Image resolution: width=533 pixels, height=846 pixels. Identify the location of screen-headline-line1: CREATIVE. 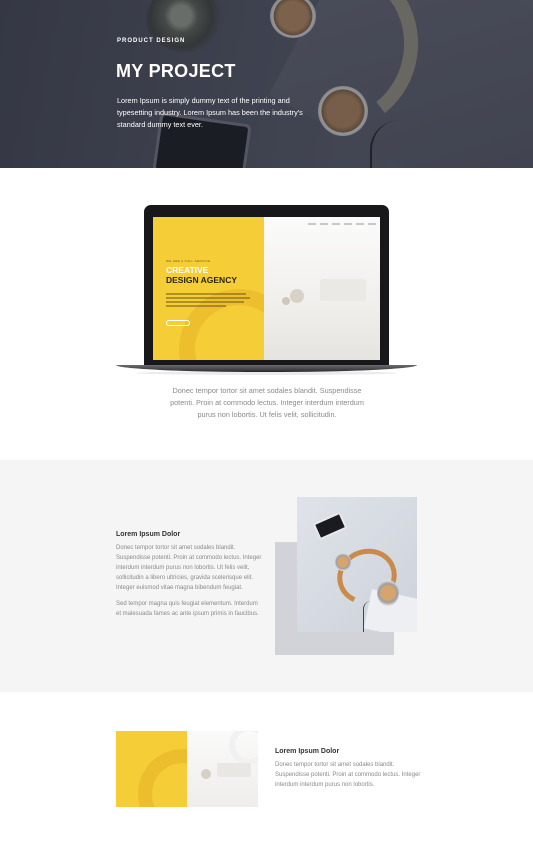
(187, 270).